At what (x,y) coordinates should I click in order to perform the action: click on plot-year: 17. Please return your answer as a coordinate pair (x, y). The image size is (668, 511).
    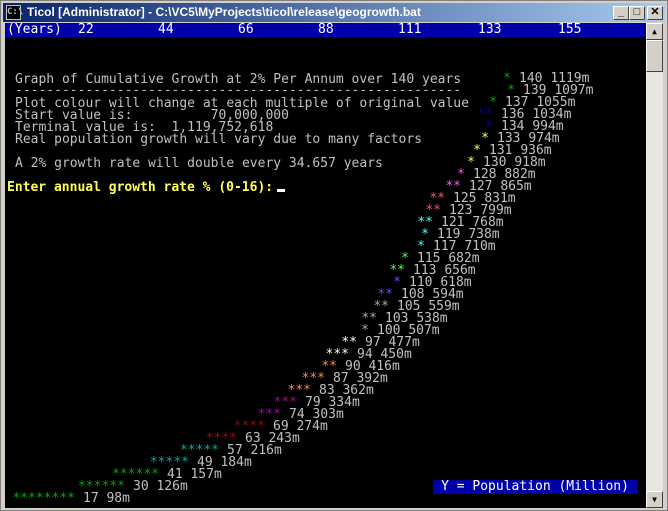
    Looking at the image, I should click on (91, 498).